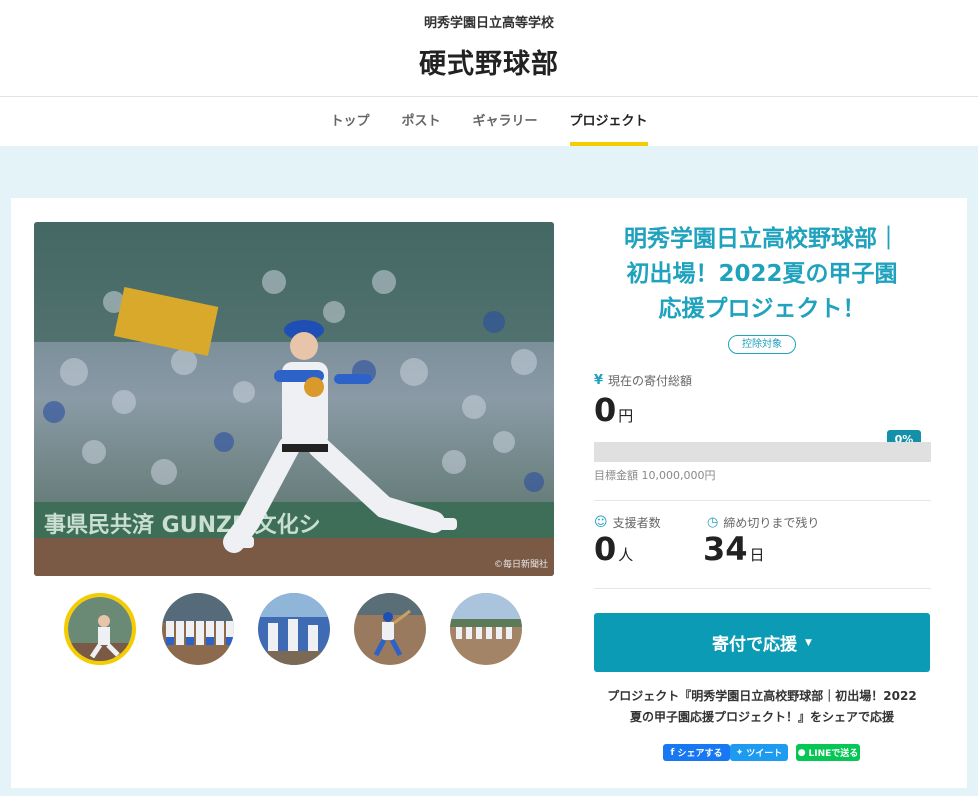 This screenshot has height=796, width=978. What do you see at coordinates (655, 475) in the screenshot?
I see `target-amount: 目標金額 10,000,000円` at bounding box center [655, 475].